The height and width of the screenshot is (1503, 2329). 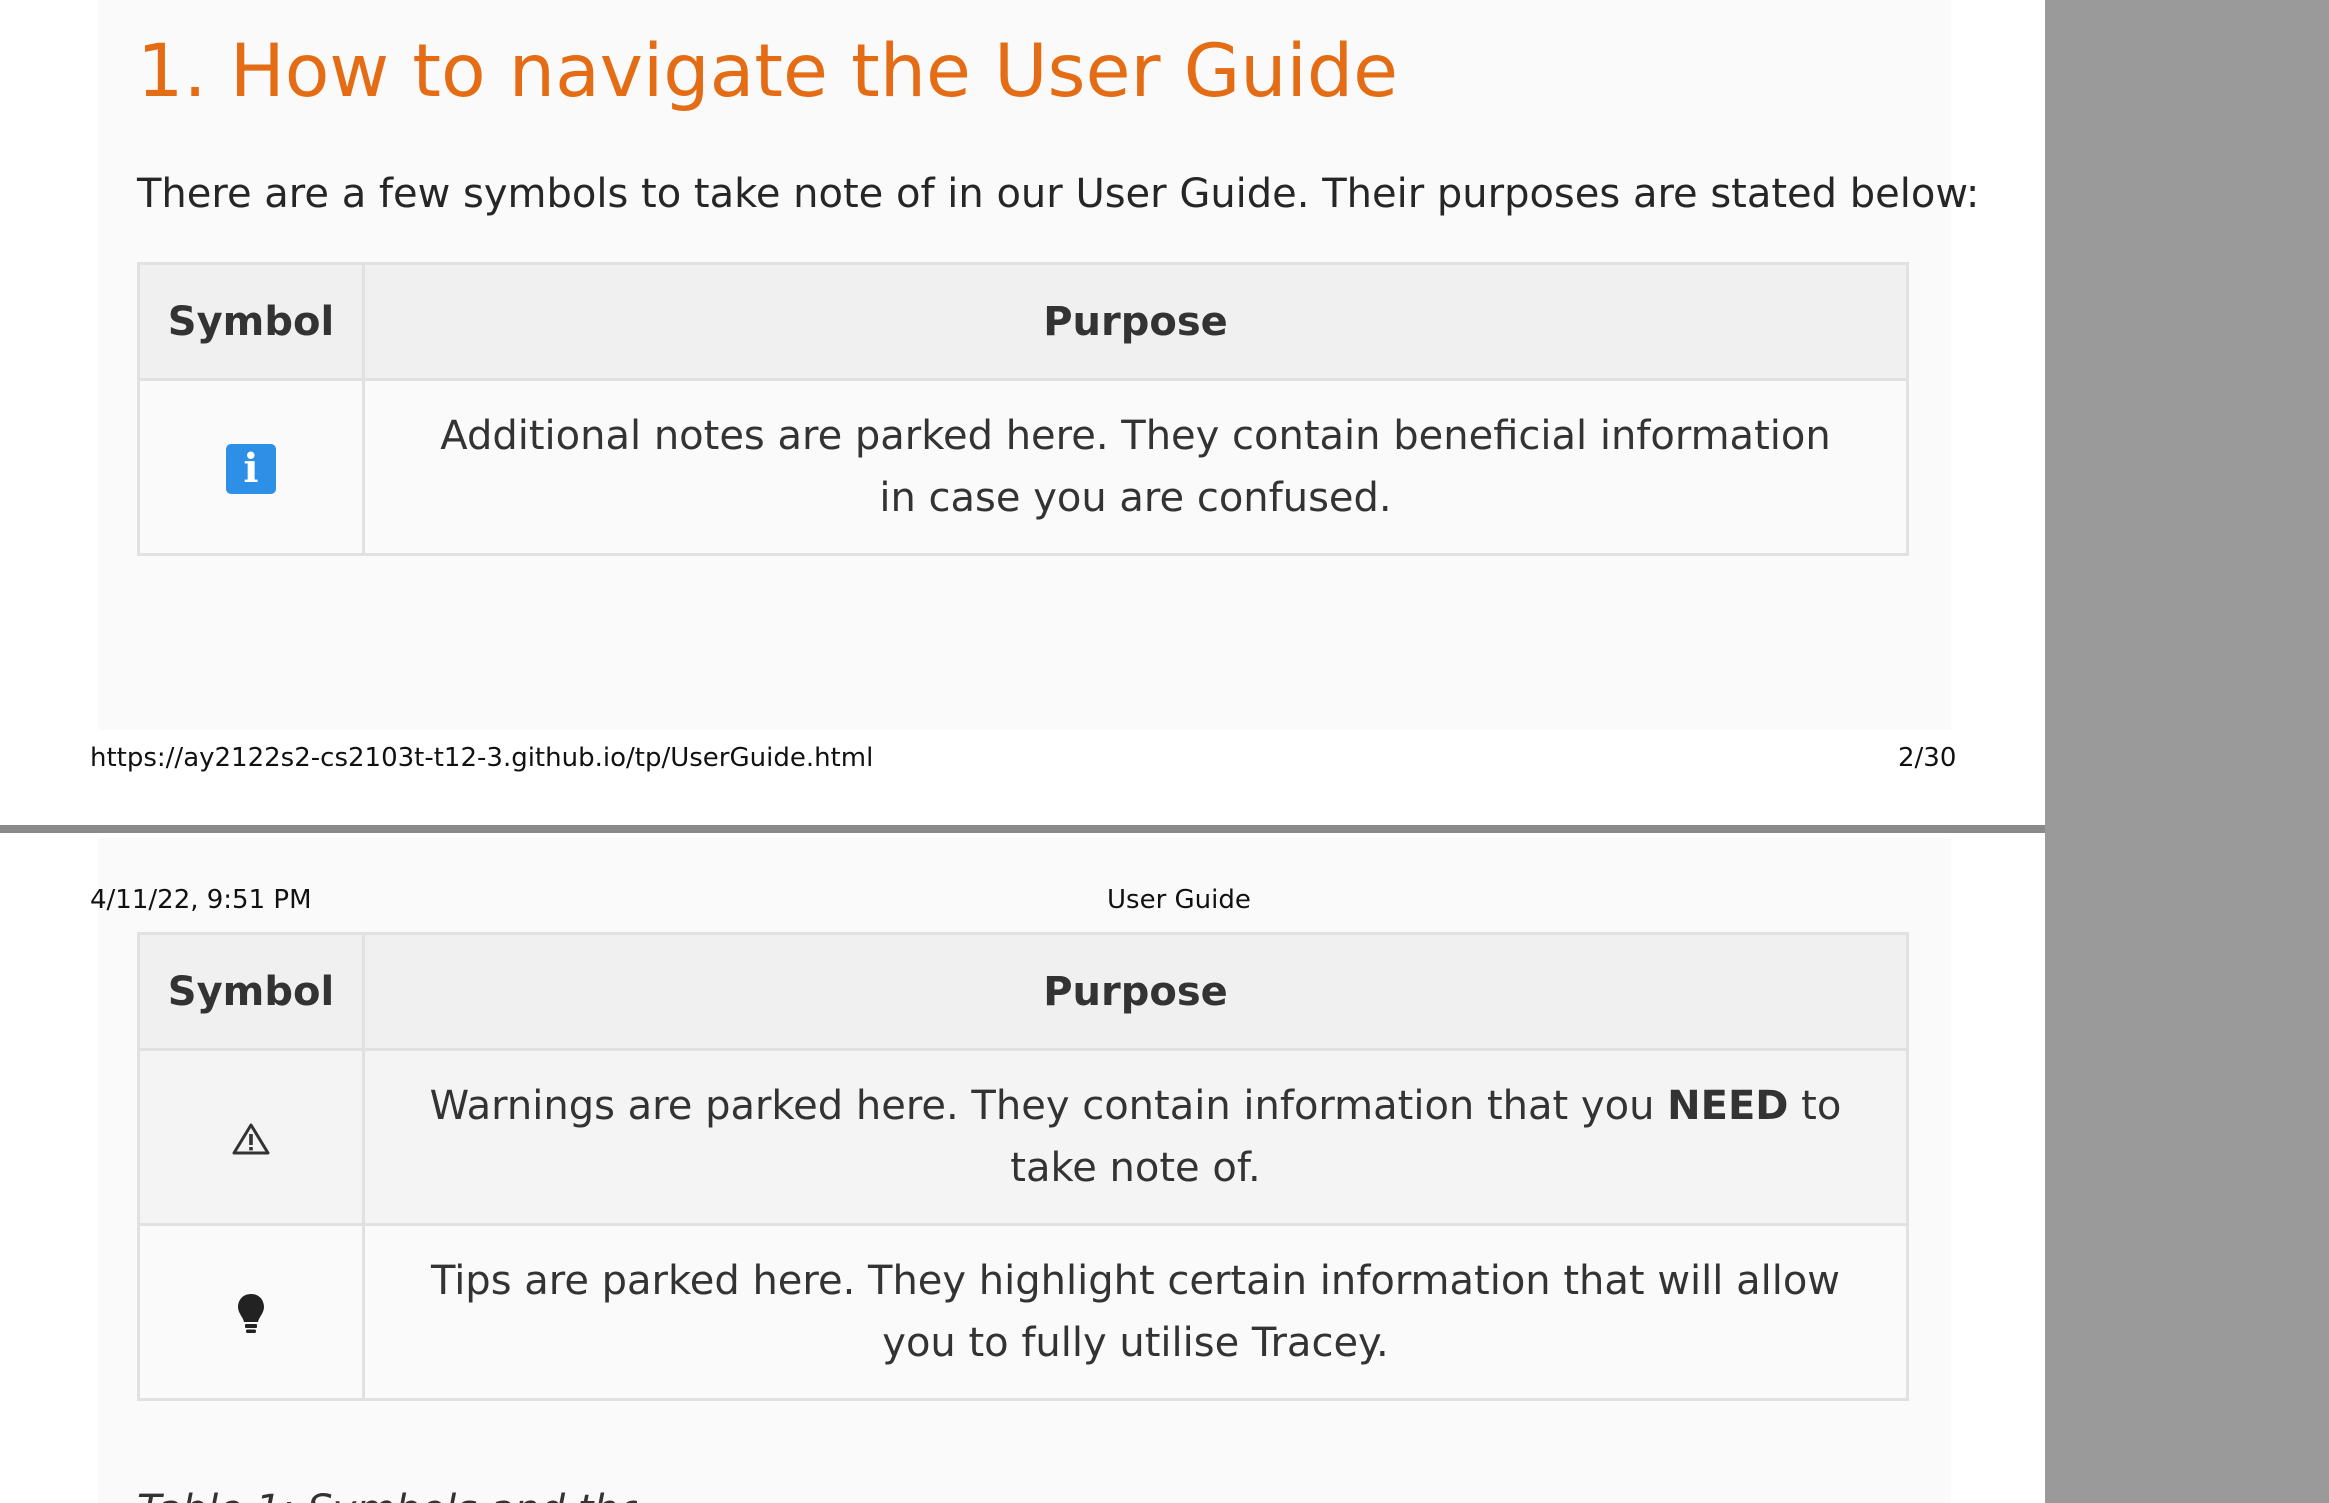 What do you see at coordinates (1728, 1106) in the screenshot?
I see `purpose-emphasis: NEED` at bounding box center [1728, 1106].